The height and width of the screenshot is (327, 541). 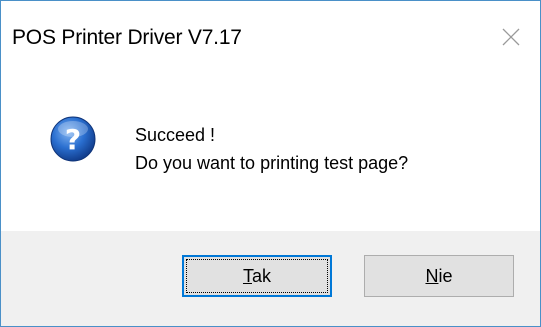 I want to click on close-button, so click(x=512, y=37).